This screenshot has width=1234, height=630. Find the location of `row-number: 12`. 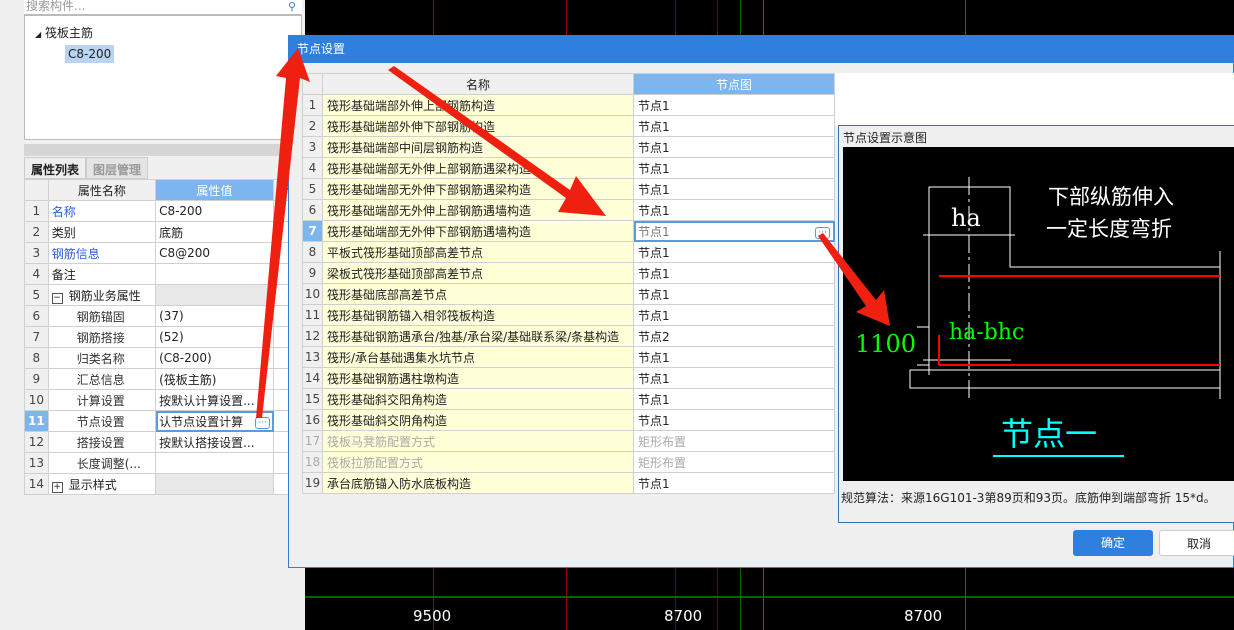

row-number: 12 is located at coordinates (312, 336).